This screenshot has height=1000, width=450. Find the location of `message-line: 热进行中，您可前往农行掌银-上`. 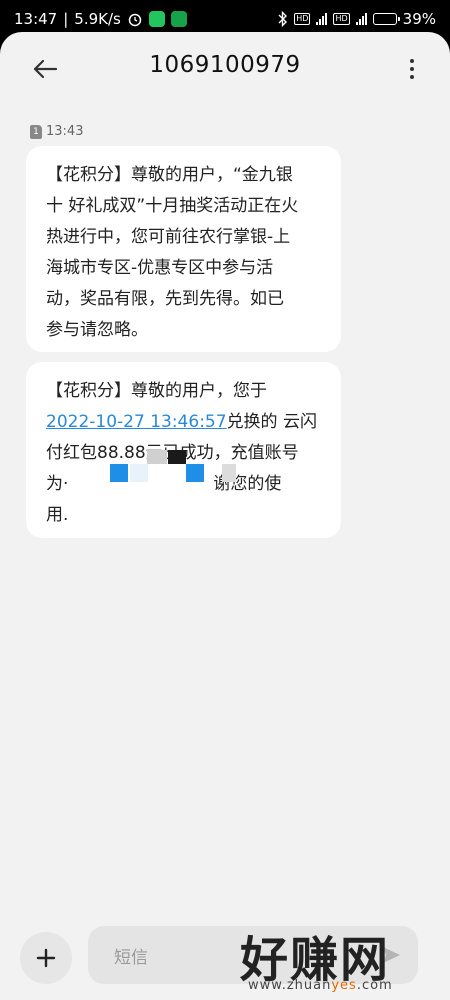

message-line: 热进行中，您可前往农行掌银-上 is located at coordinates (168, 237).